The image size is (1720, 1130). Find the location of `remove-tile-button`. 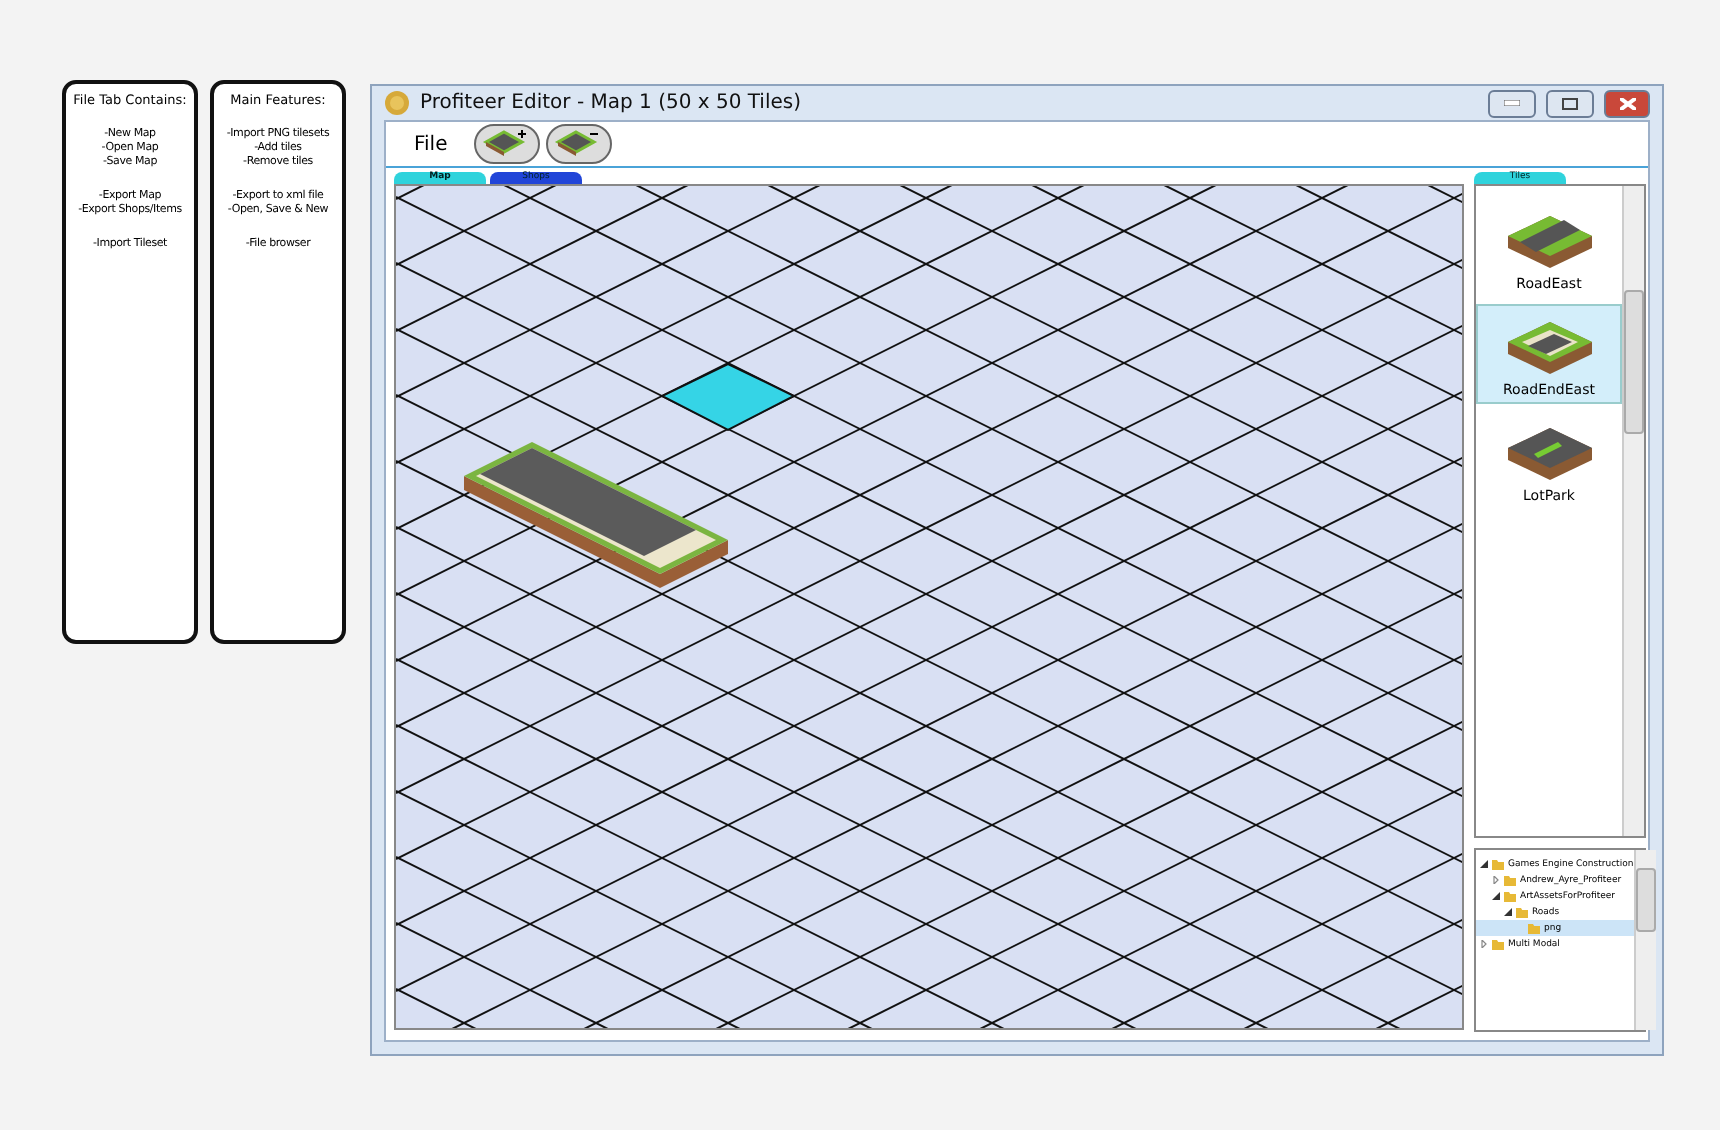

remove-tile-button is located at coordinates (578, 144).